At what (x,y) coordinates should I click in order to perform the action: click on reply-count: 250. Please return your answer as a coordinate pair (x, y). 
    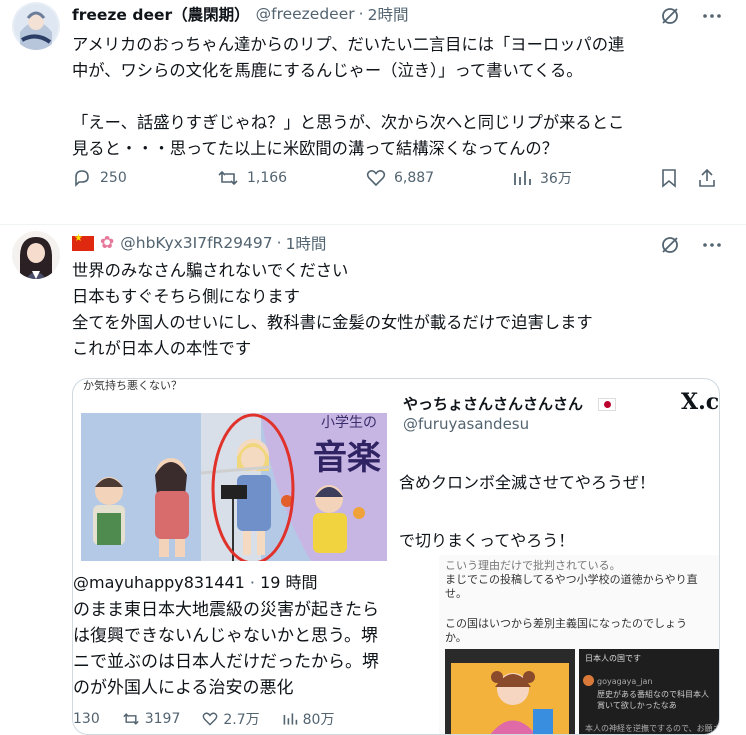
    Looking at the image, I should click on (113, 178).